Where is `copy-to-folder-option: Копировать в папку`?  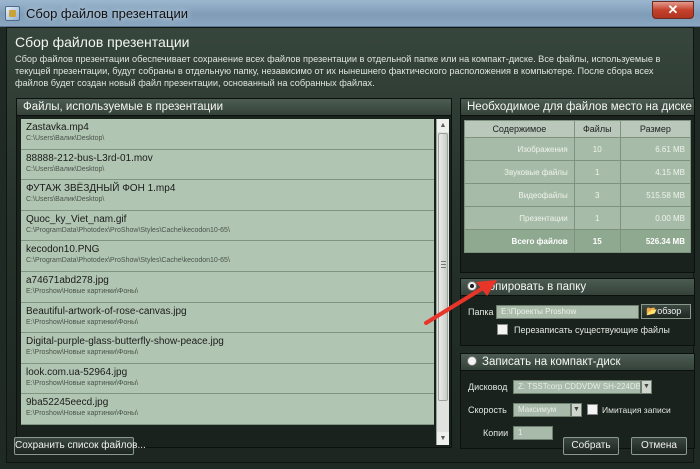
copy-to-folder-option: Копировать в папку is located at coordinates (577, 287).